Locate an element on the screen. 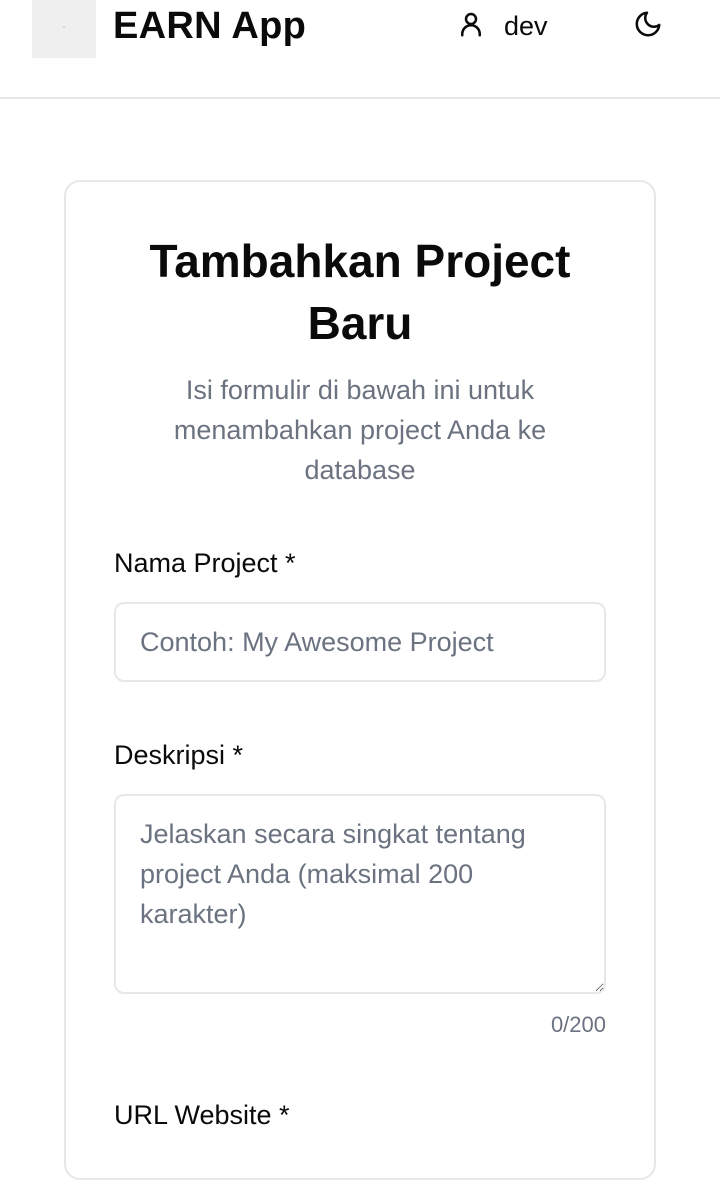 This screenshot has height=1180, width=720. project-name-input is located at coordinates (360, 642).